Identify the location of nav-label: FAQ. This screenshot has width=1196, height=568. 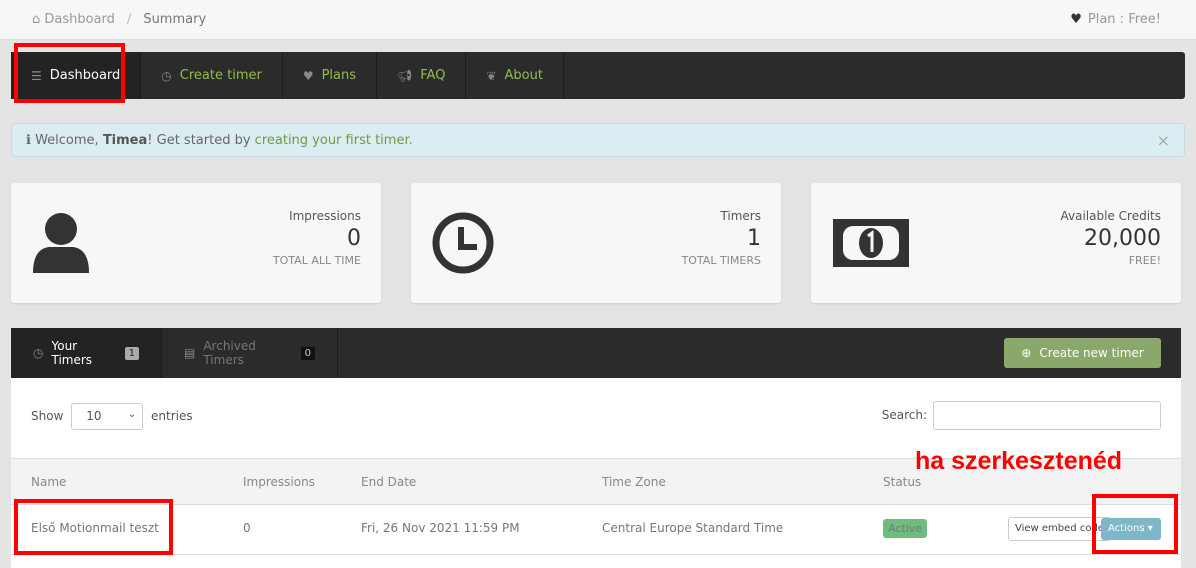
(433, 75).